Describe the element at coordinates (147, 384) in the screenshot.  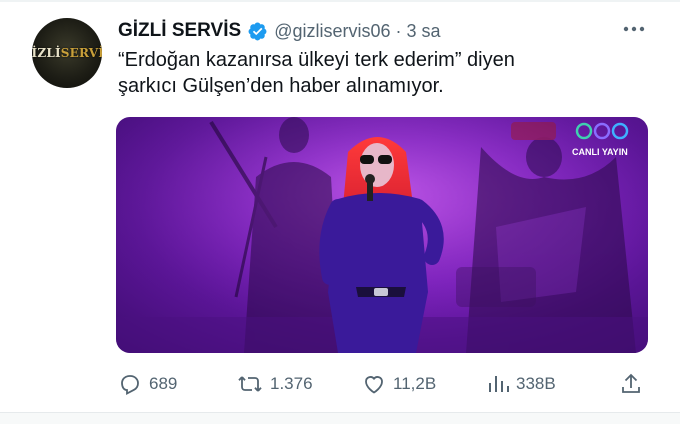
I see `reply-button: 689` at that location.